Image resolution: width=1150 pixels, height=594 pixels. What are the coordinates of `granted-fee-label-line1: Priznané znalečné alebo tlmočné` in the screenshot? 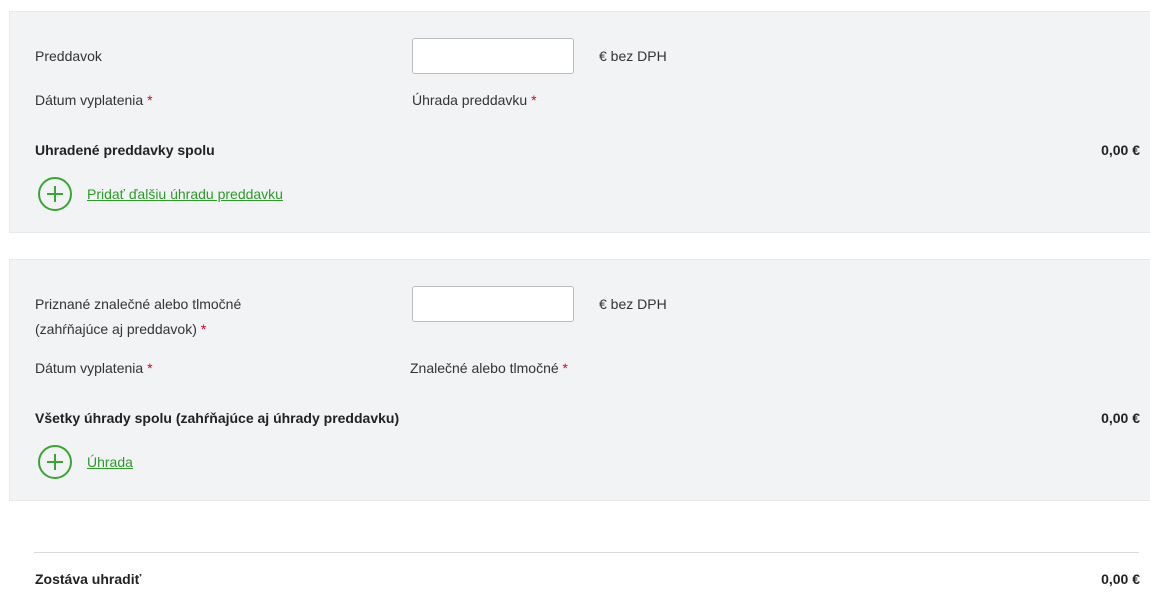 It's located at (138, 304).